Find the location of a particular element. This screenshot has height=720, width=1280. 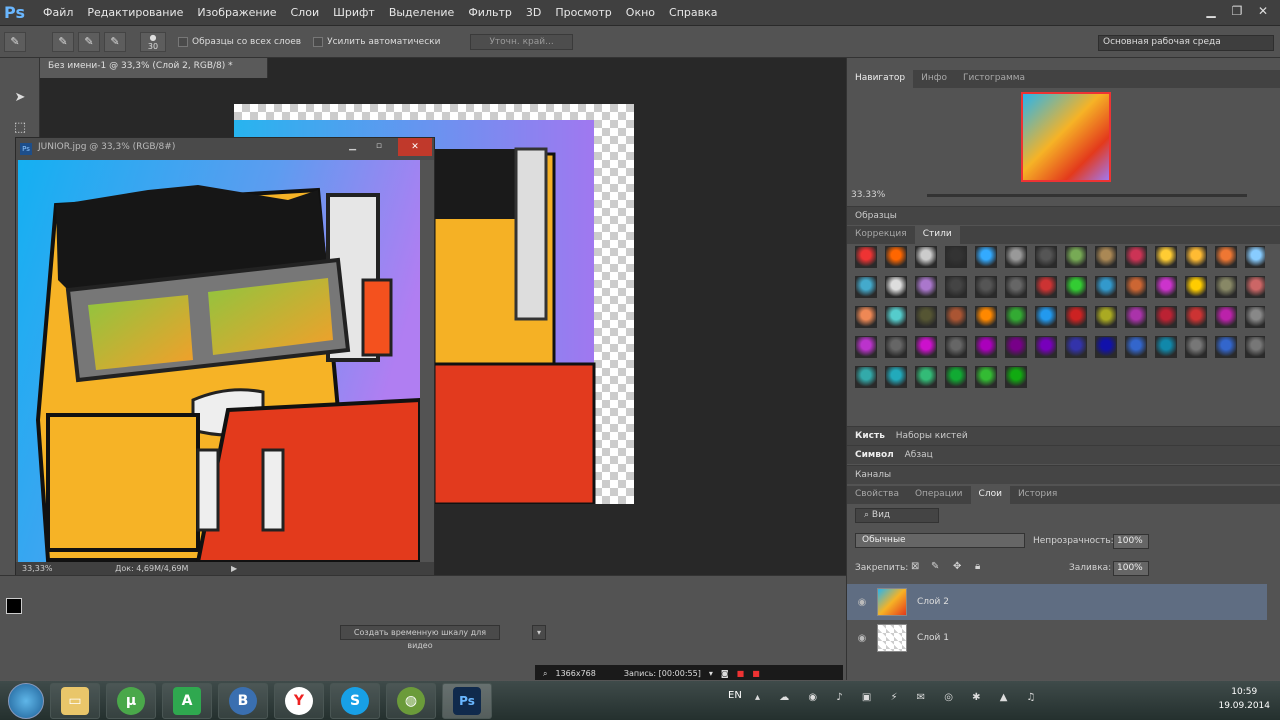

tab-paragraph: Абзац is located at coordinates (919, 455).